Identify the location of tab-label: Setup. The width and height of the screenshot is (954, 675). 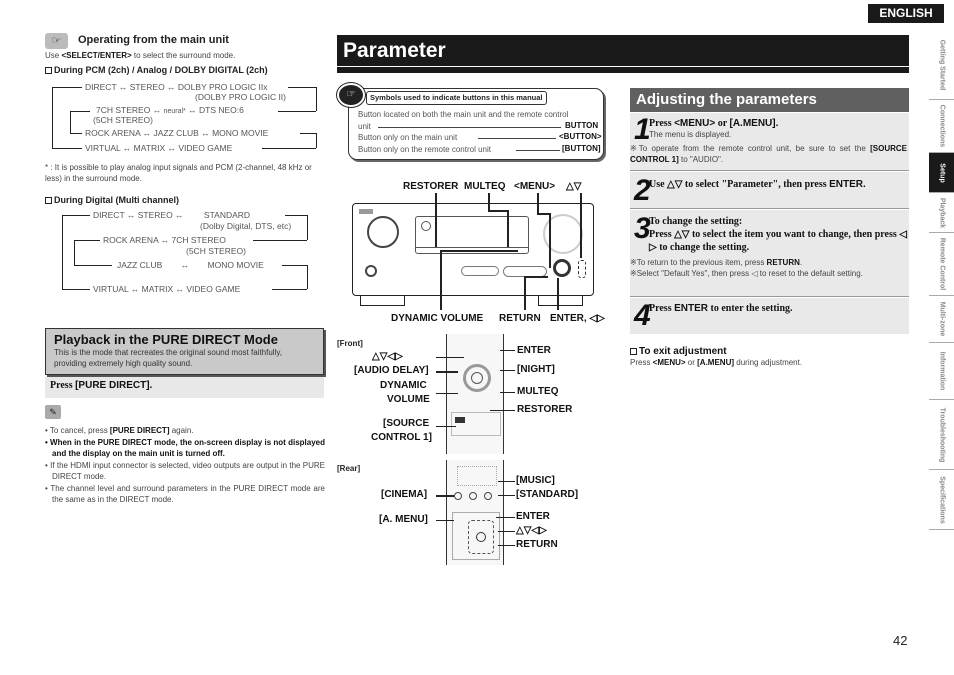
(941, 172).